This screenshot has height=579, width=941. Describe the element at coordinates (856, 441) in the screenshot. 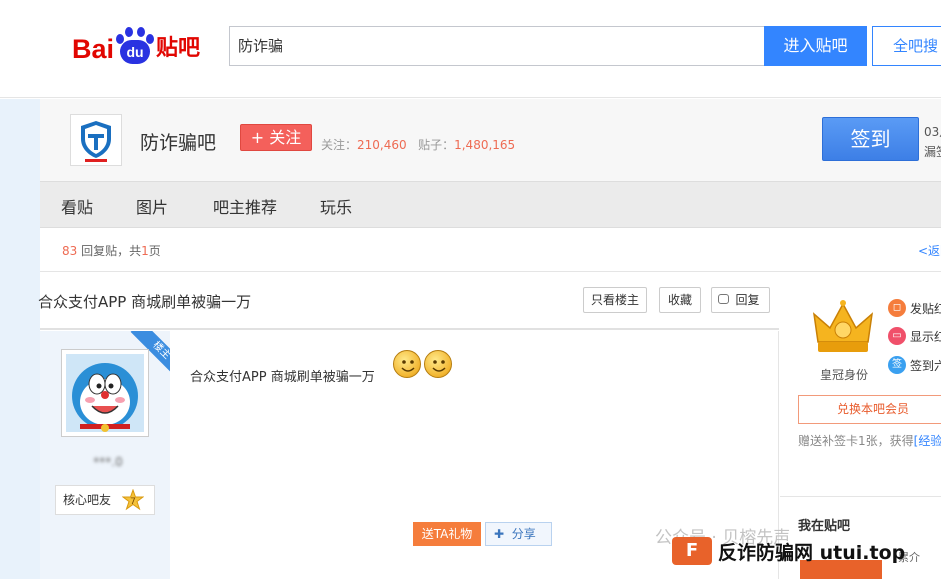

I see `card-note-text: 赠送补签卡1张，获得` at that location.